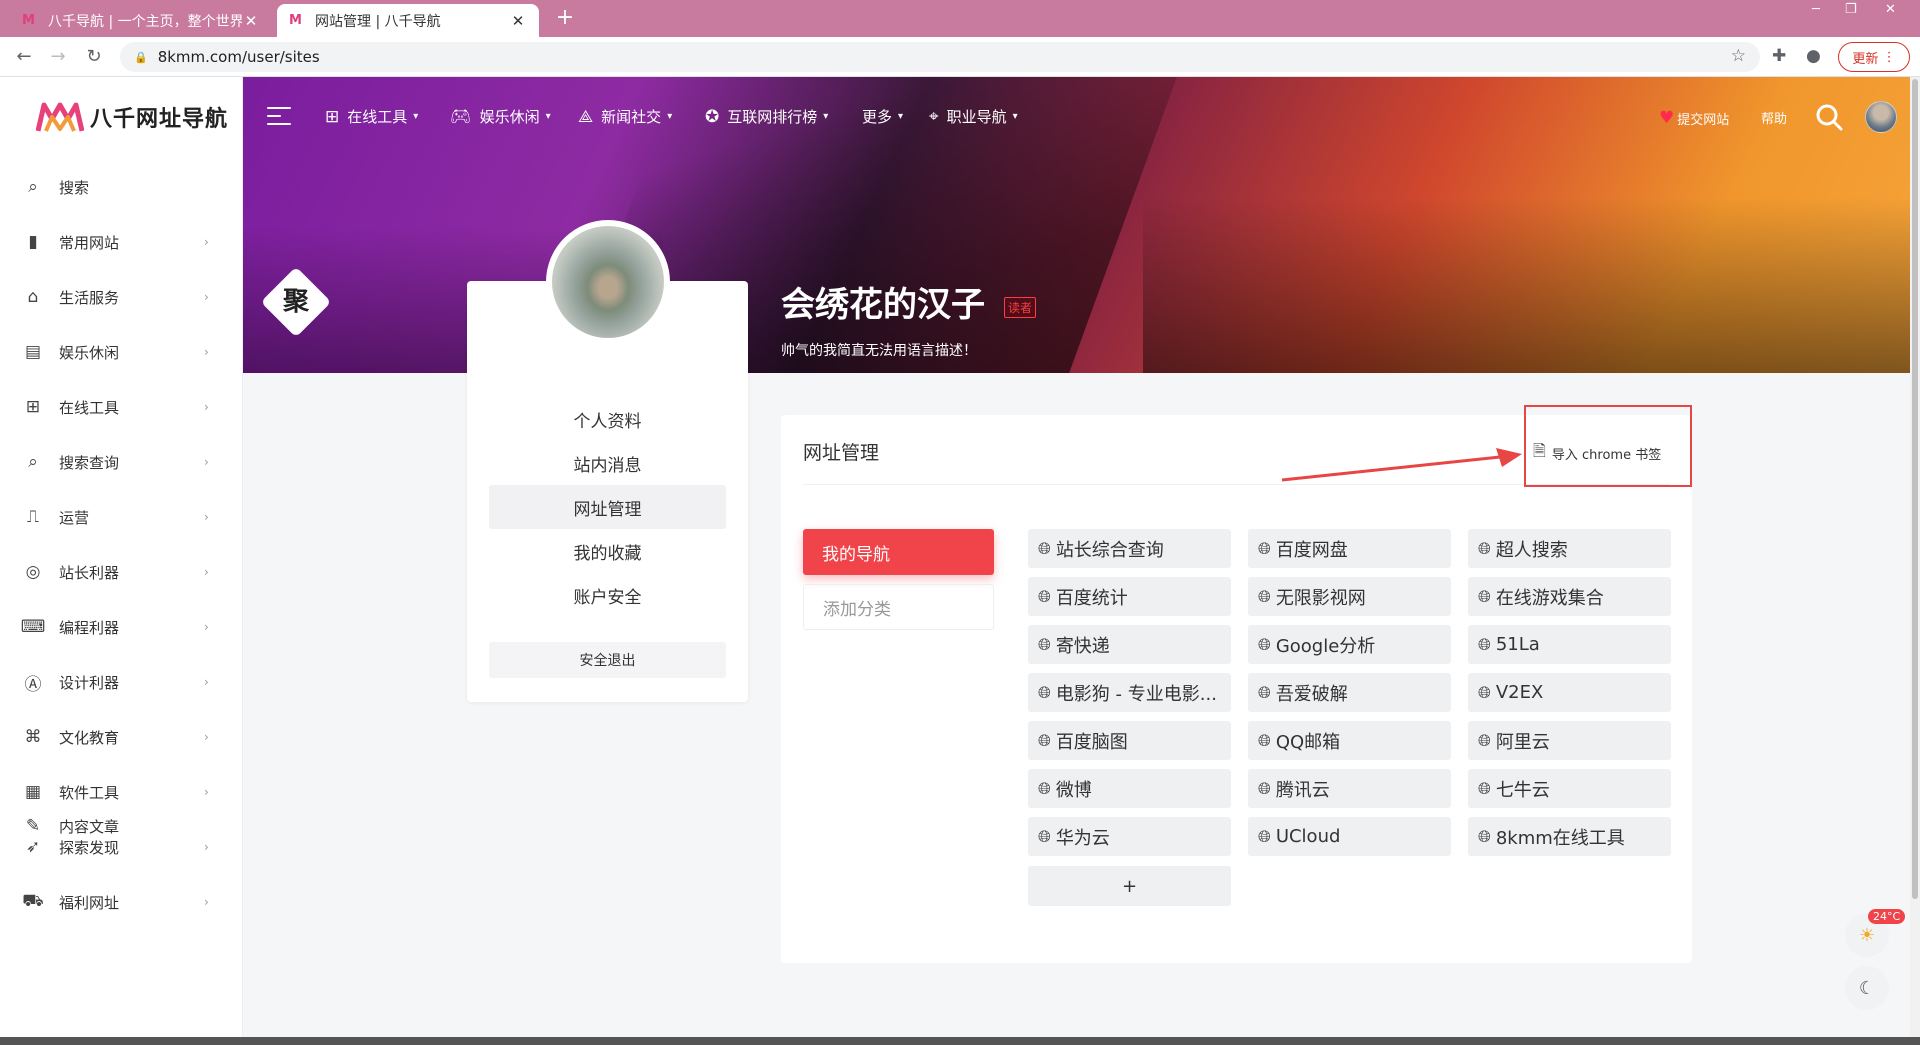 The image size is (1920, 1045). What do you see at coordinates (1881, 117) in the screenshot?
I see `user-avatar` at bounding box center [1881, 117].